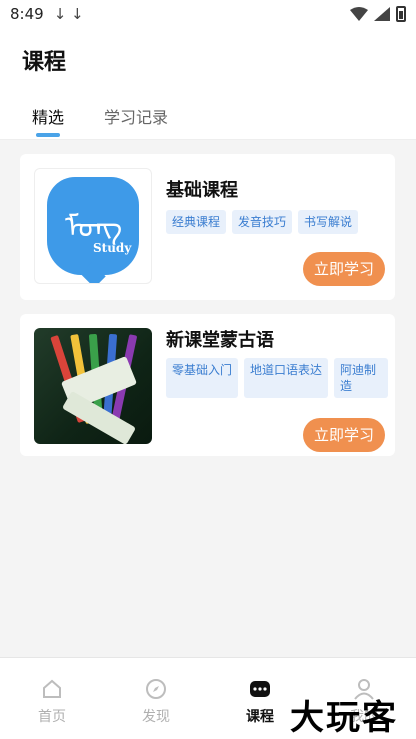 This screenshot has height=739, width=416. I want to click on app-header: 课程, so click(208, 59).